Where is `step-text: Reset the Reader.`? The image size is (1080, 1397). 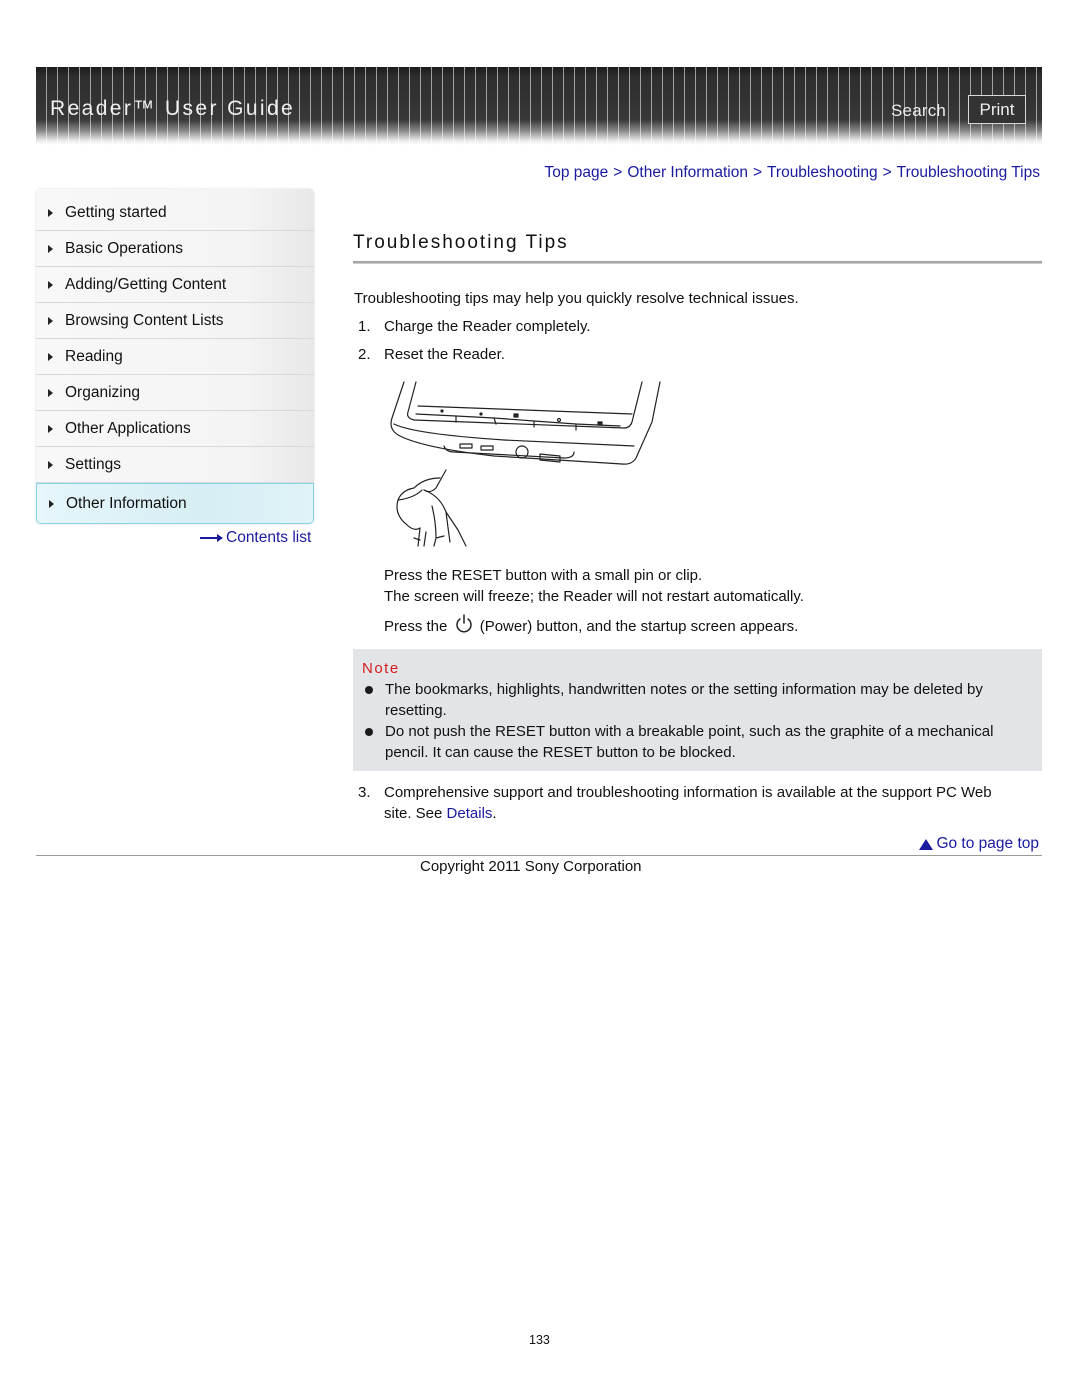 step-text: Reset the Reader. is located at coordinates (444, 354).